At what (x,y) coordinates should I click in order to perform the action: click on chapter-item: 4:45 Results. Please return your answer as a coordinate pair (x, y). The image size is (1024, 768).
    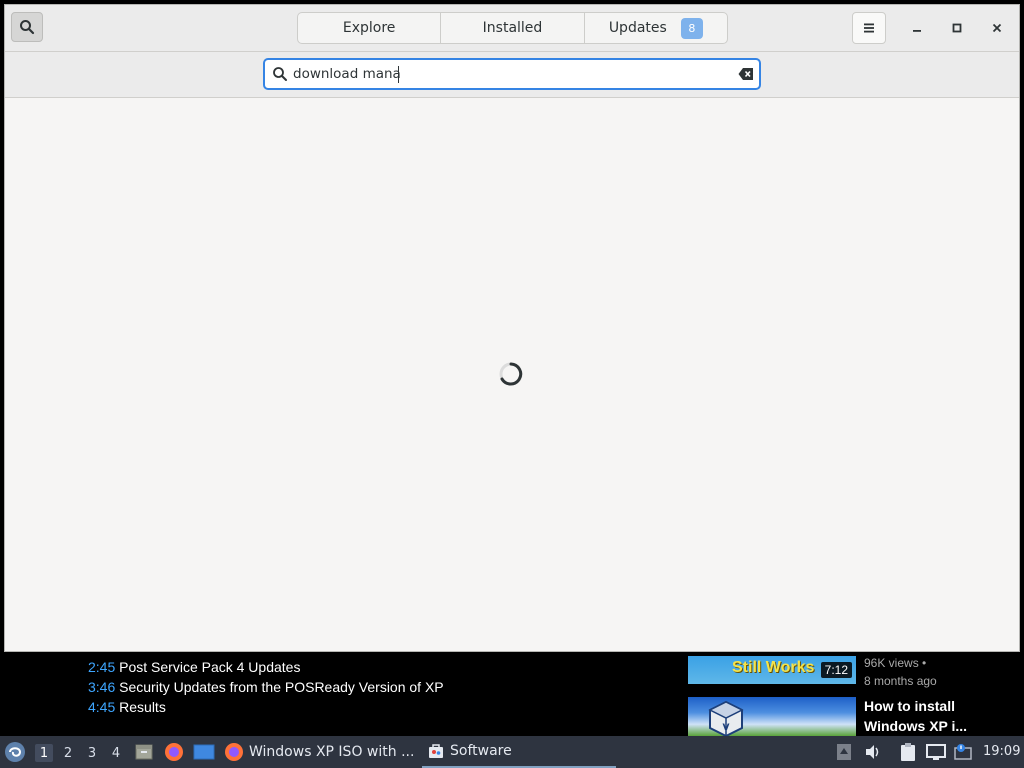
    Looking at the image, I should click on (127, 707).